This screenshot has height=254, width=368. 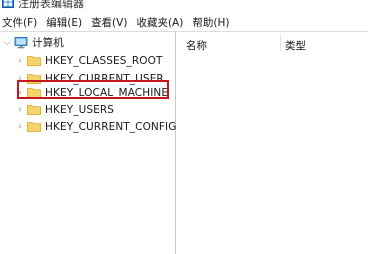 I want to click on menu-edit: 编辑(E), so click(x=64, y=22).